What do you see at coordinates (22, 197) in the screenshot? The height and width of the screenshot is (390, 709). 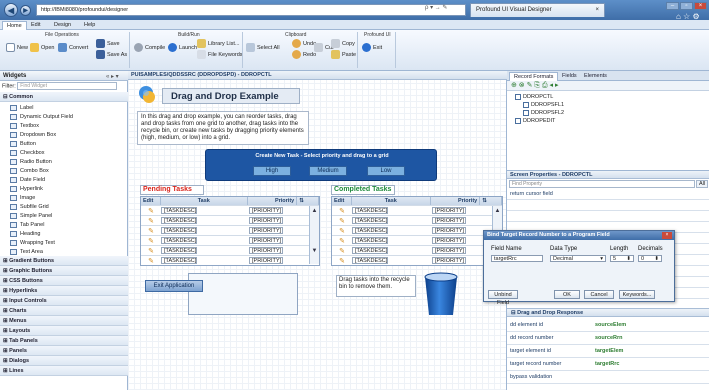 I see `widget-item: Image` at bounding box center [22, 197].